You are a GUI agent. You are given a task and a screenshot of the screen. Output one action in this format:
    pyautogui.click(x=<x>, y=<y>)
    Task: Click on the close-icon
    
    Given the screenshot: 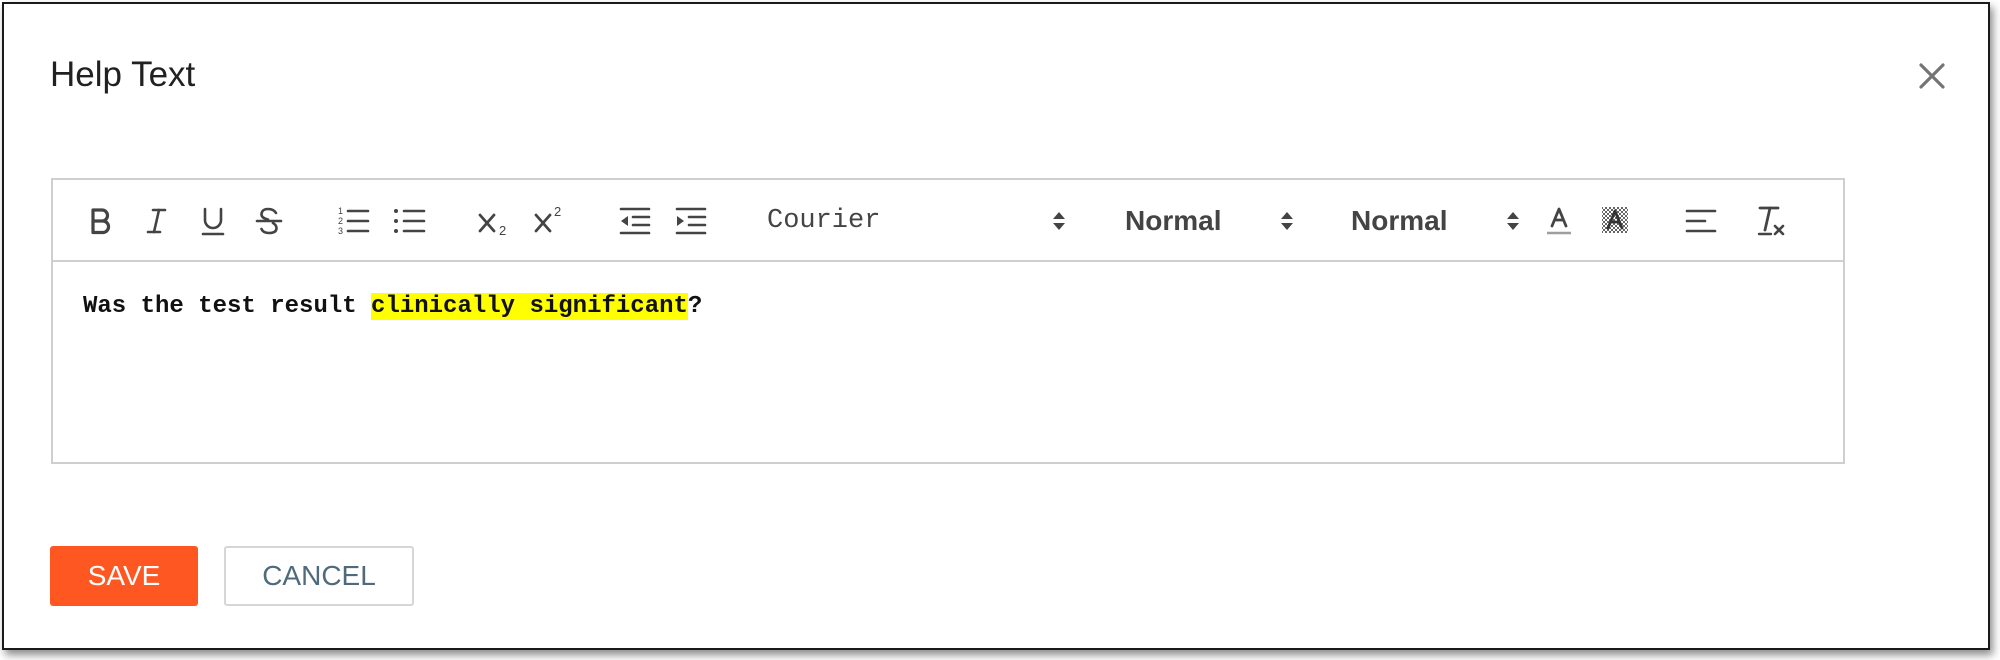 What is the action you would take?
    pyautogui.click(x=1932, y=76)
    